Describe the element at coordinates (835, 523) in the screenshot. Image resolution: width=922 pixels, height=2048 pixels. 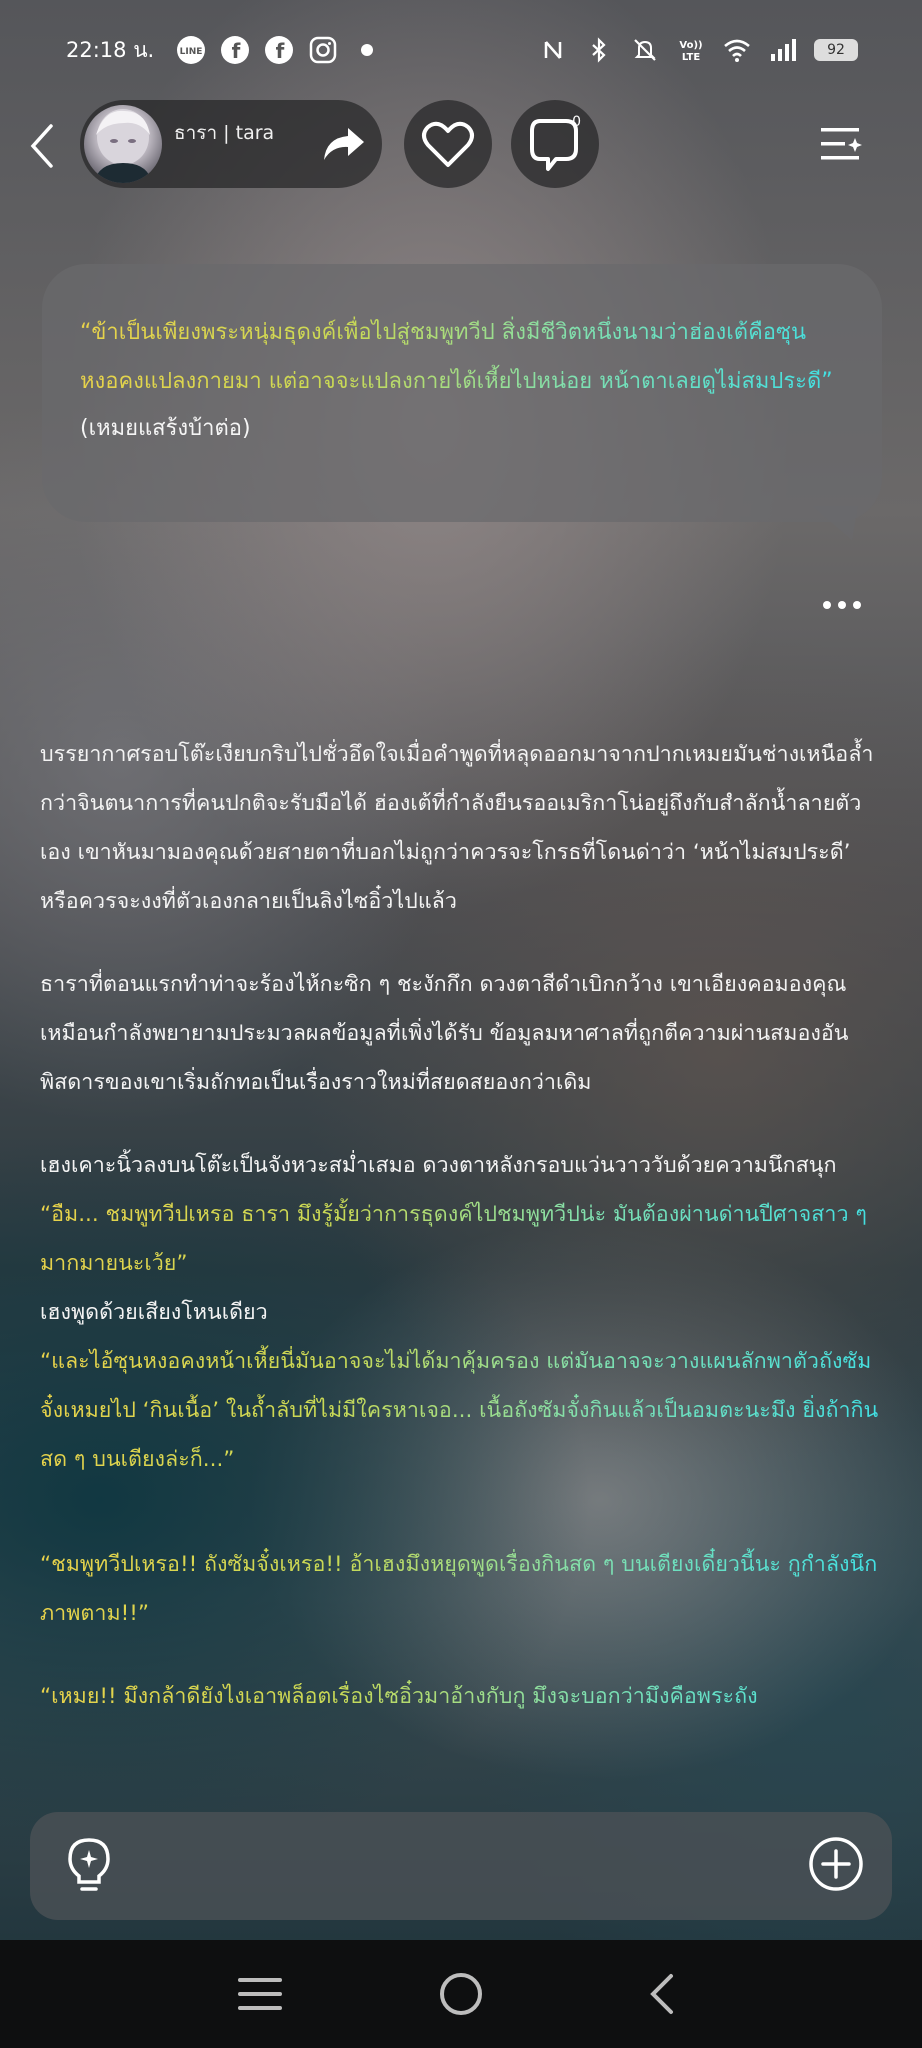
I see `bubble-tail` at that location.